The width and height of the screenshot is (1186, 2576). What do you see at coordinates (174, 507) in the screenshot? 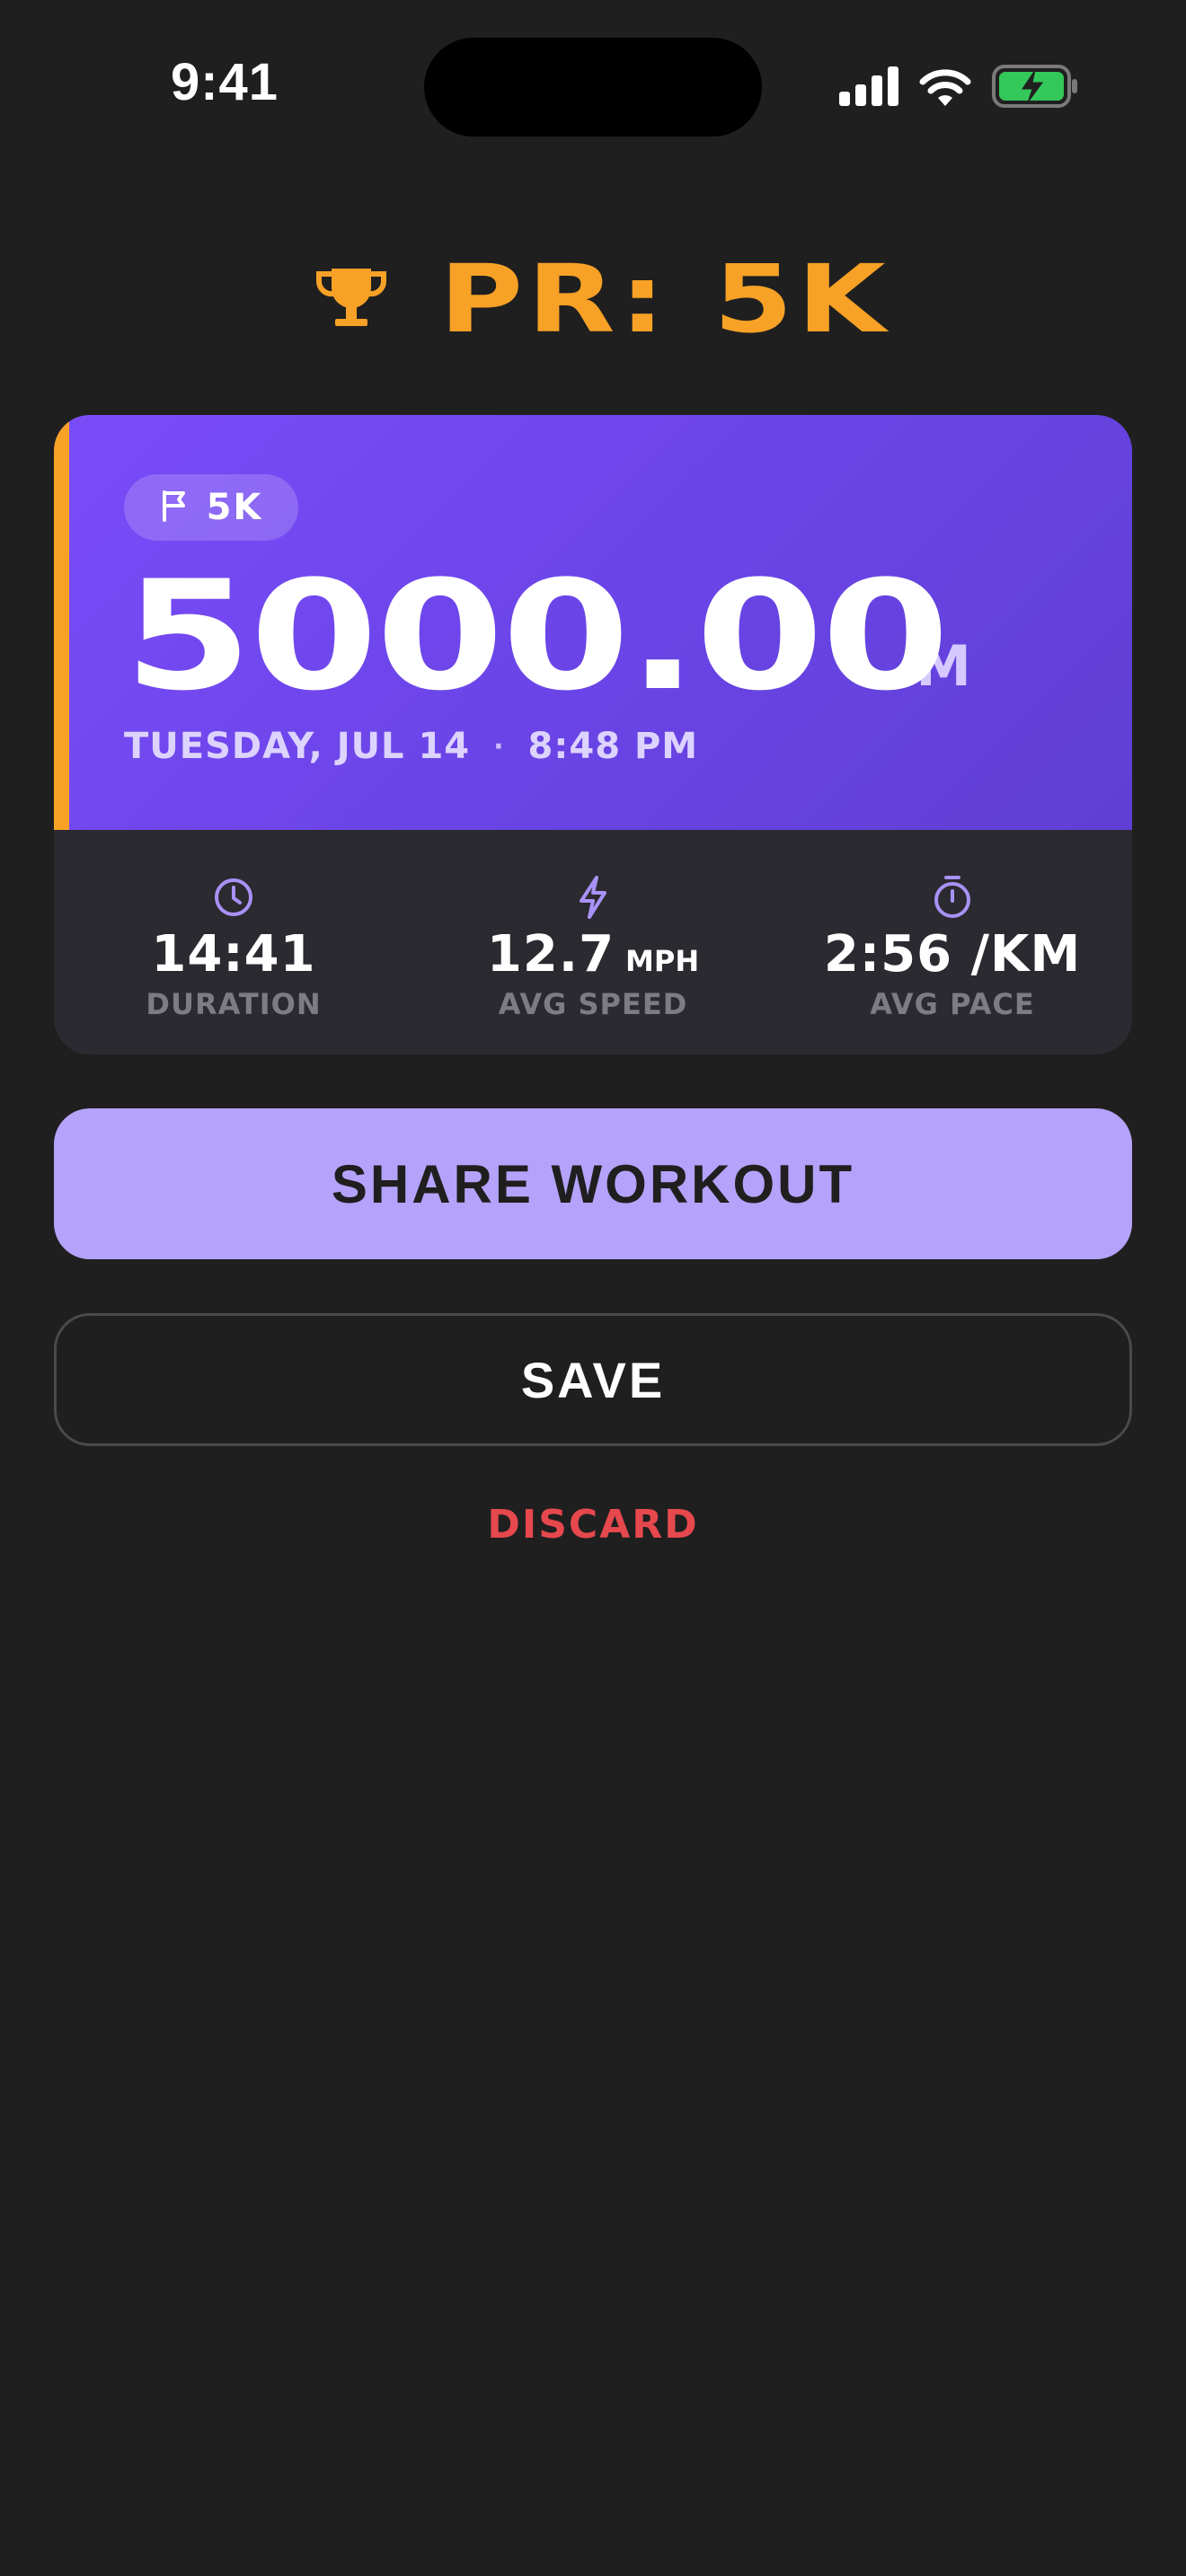
I see `flag-icon` at bounding box center [174, 507].